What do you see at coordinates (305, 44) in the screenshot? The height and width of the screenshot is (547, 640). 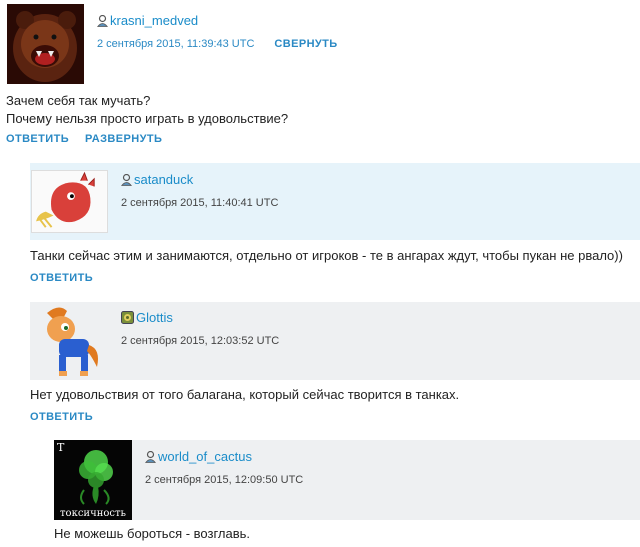 I see `collapse-button: СВЕРНУТЬ` at bounding box center [305, 44].